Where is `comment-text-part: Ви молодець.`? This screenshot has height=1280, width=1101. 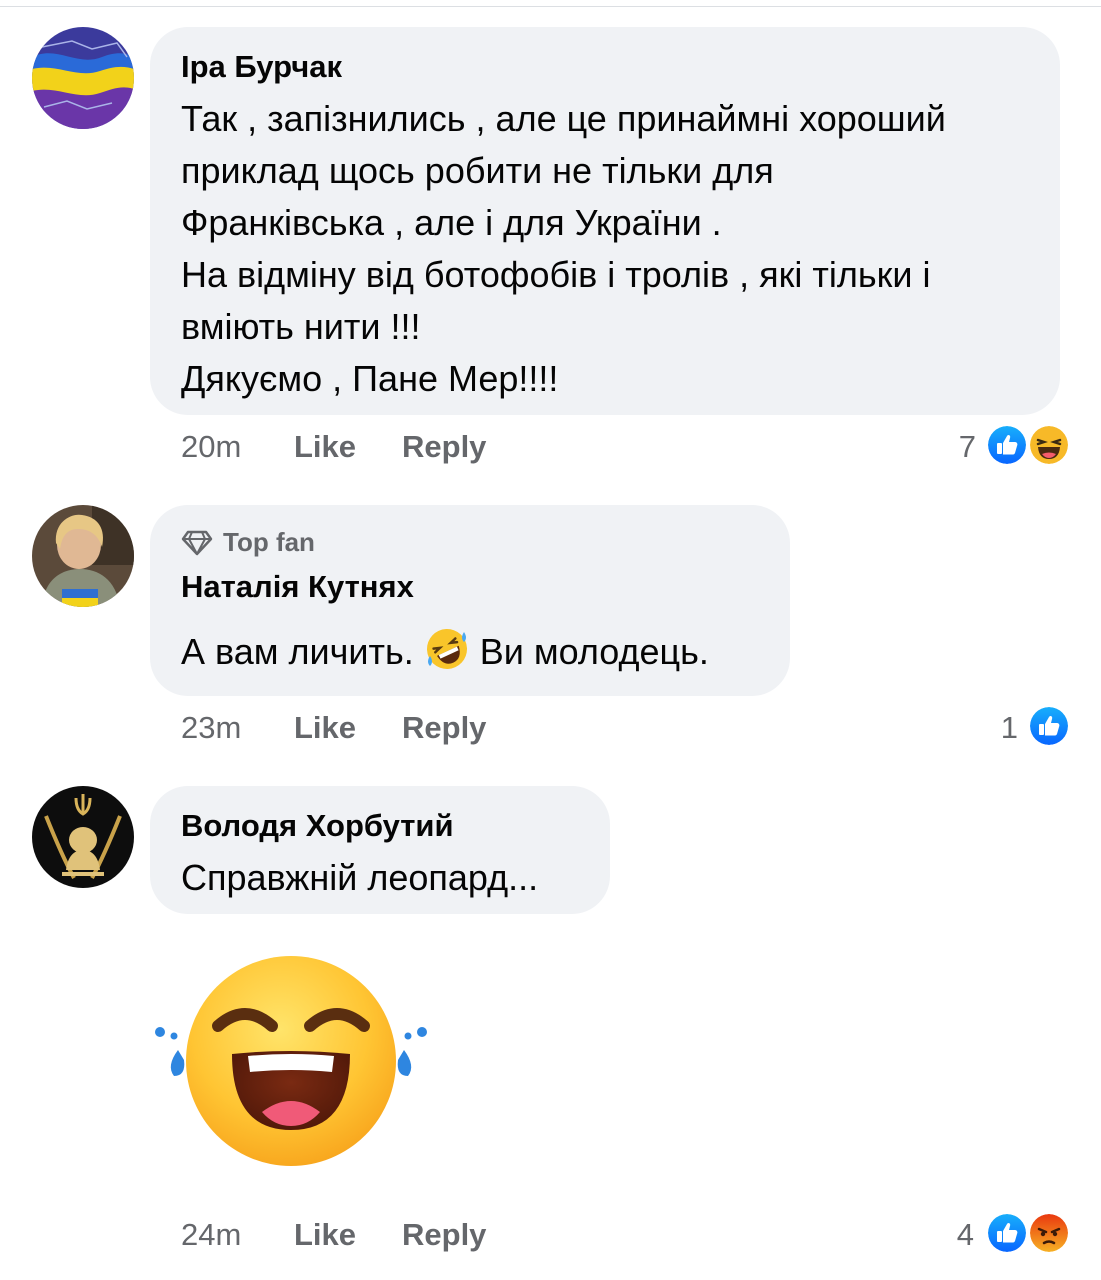 comment-text-part: Ви молодець. is located at coordinates (594, 651).